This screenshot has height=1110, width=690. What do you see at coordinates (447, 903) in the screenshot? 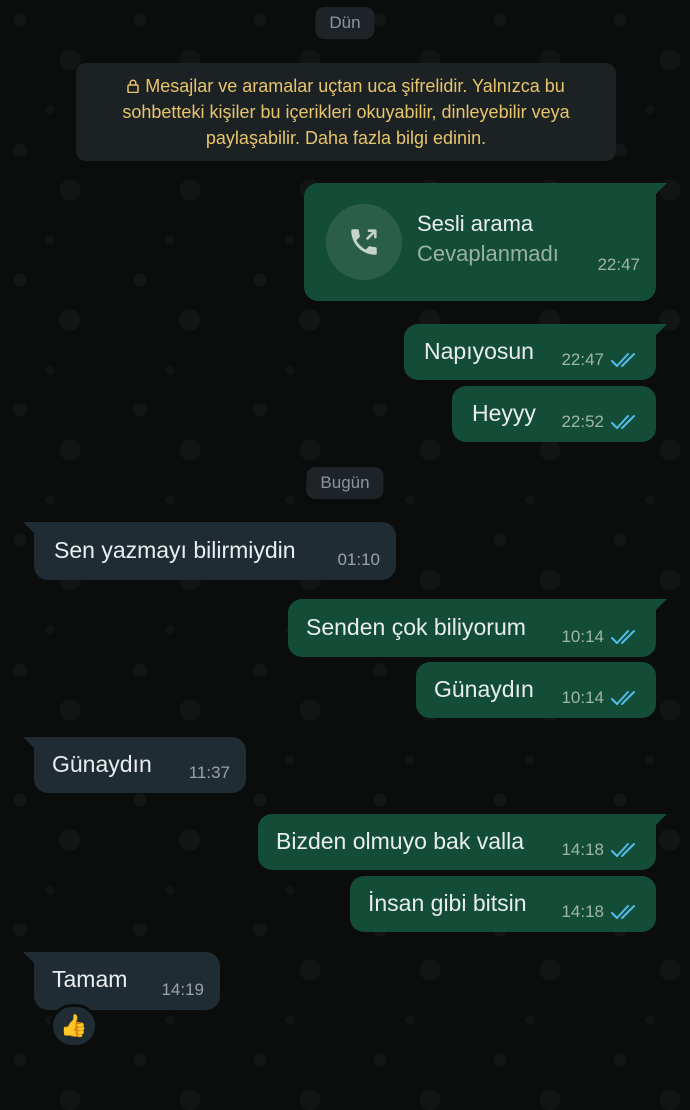
I see `message-text: İnsan gibi bitsin` at bounding box center [447, 903].